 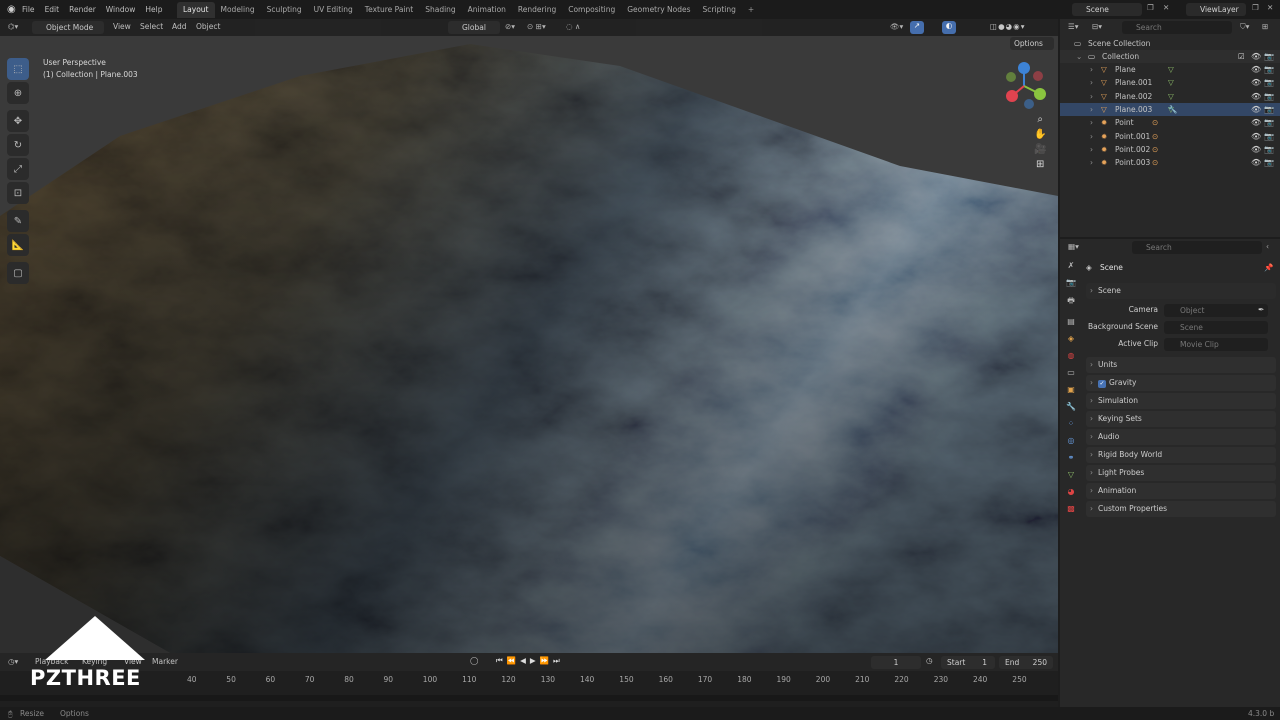 I want to click on tab-compositing: Compositing, so click(x=591, y=10).